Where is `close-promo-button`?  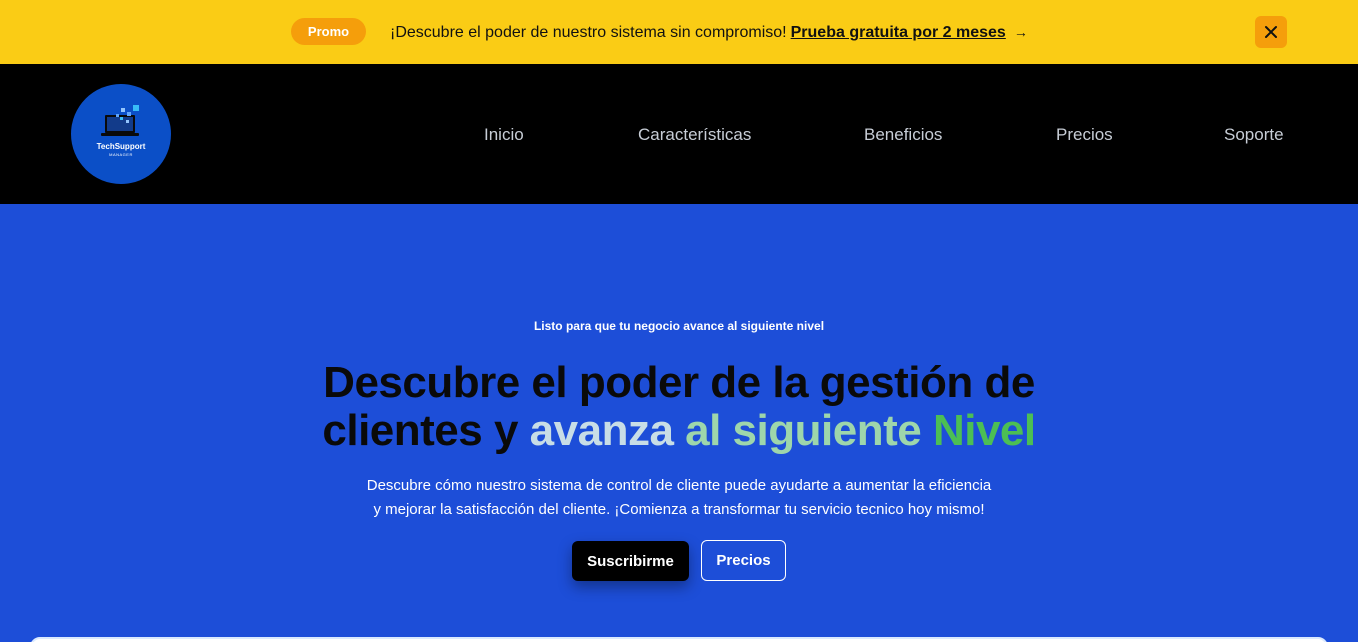
close-promo-button is located at coordinates (1271, 32).